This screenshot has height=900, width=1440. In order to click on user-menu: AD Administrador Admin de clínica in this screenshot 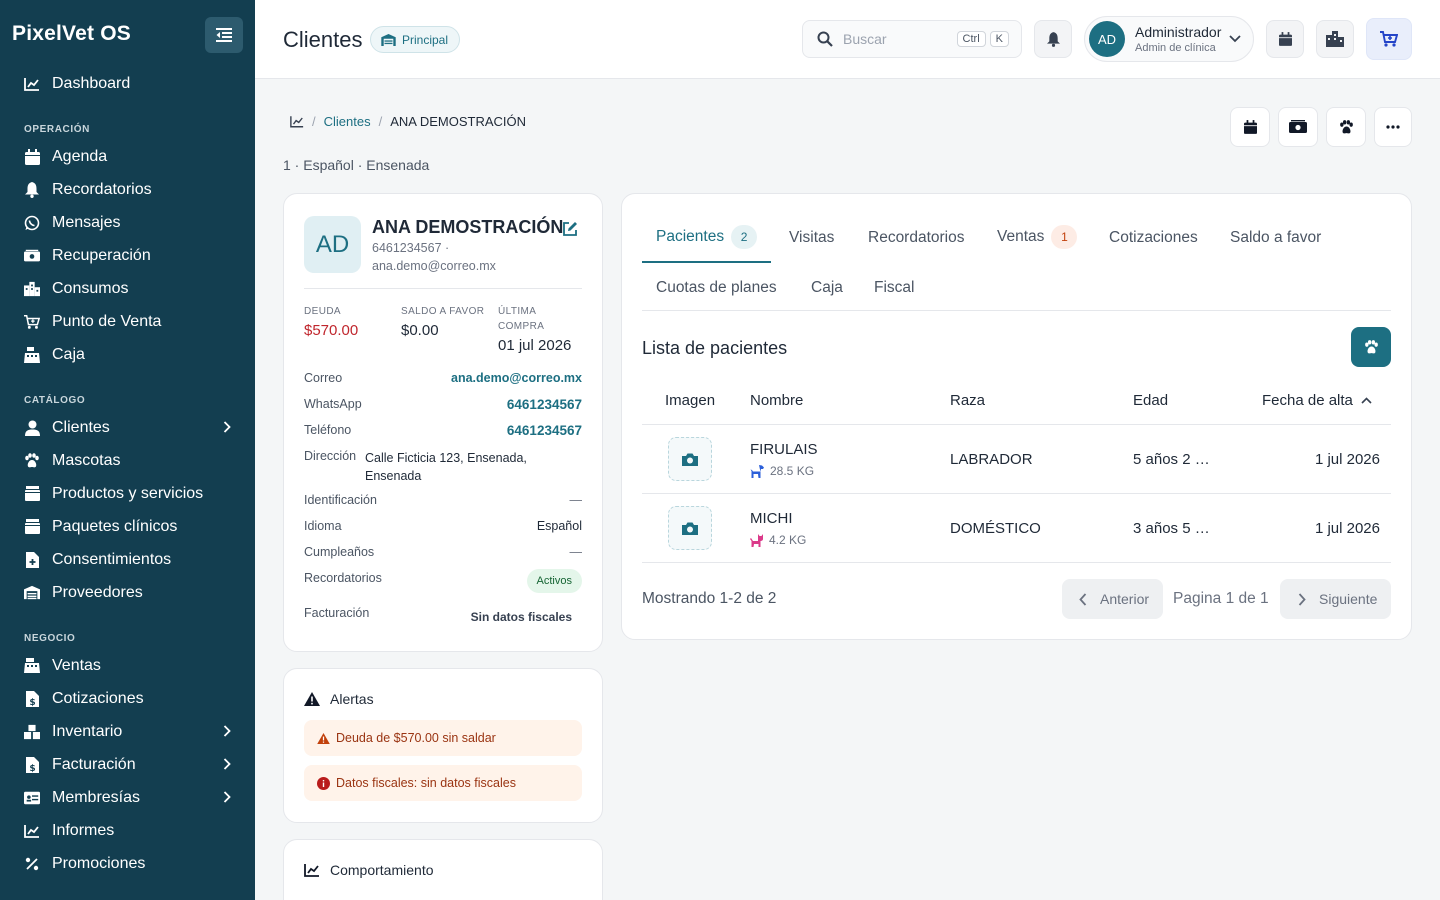, I will do `click(1169, 39)`.